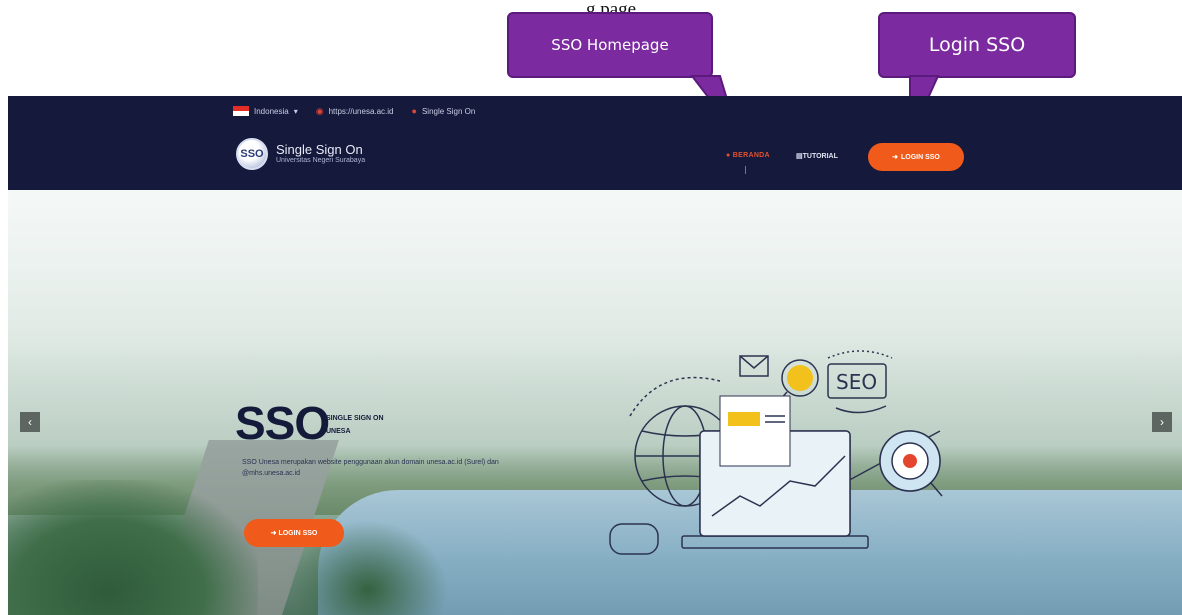 This screenshot has height=615, width=1182. I want to click on top-link-site: ◉ https://unesa.ac.id, so click(355, 111).